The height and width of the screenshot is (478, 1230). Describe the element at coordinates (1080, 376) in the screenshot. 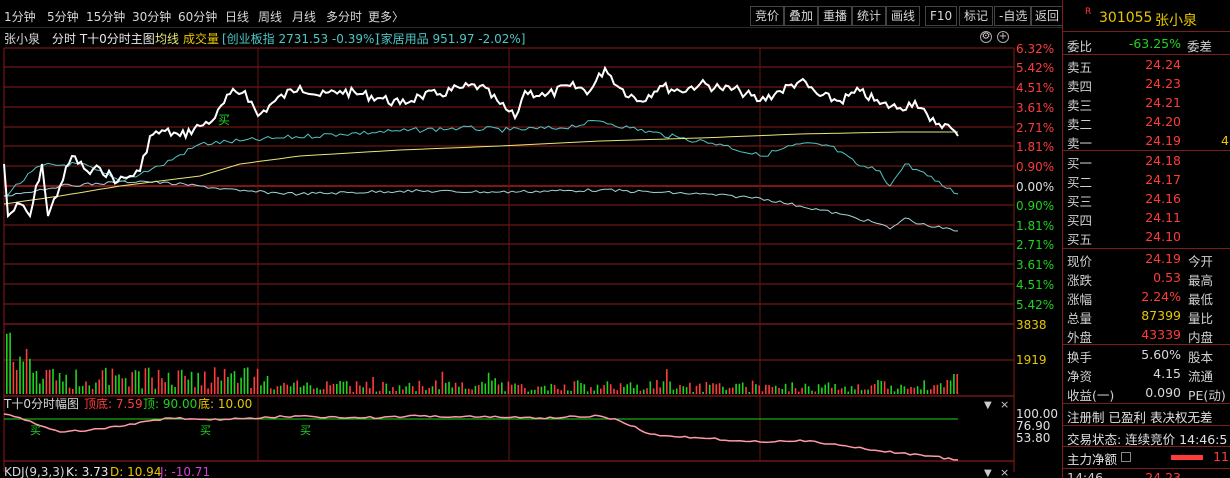

I see `stat2-row-1-label: 净资` at that location.